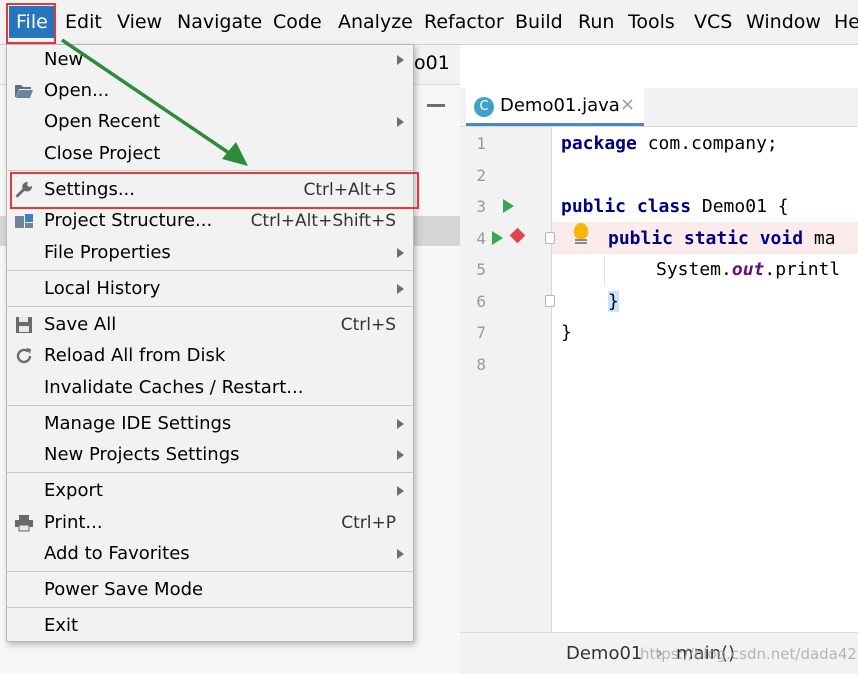 The image size is (858, 674). What do you see at coordinates (604, 271) in the screenshot?
I see `indent-guide` at bounding box center [604, 271].